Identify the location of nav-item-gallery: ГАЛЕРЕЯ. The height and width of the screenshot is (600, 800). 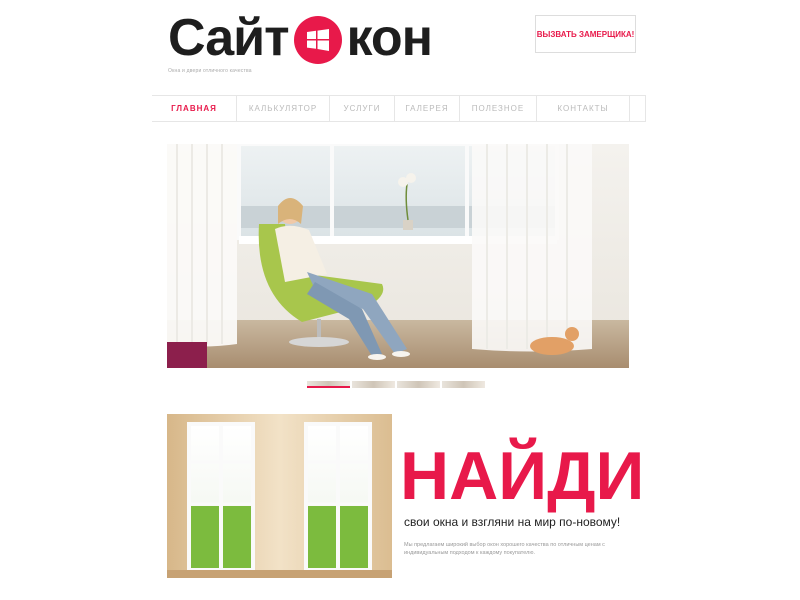
(427, 108).